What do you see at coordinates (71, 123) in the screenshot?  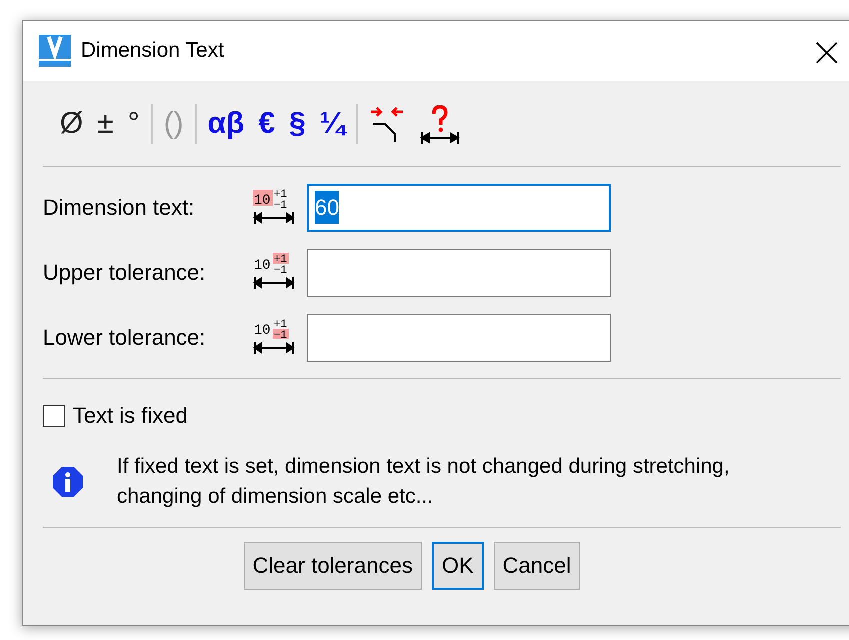 I see `symbol-button: Ø` at bounding box center [71, 123].